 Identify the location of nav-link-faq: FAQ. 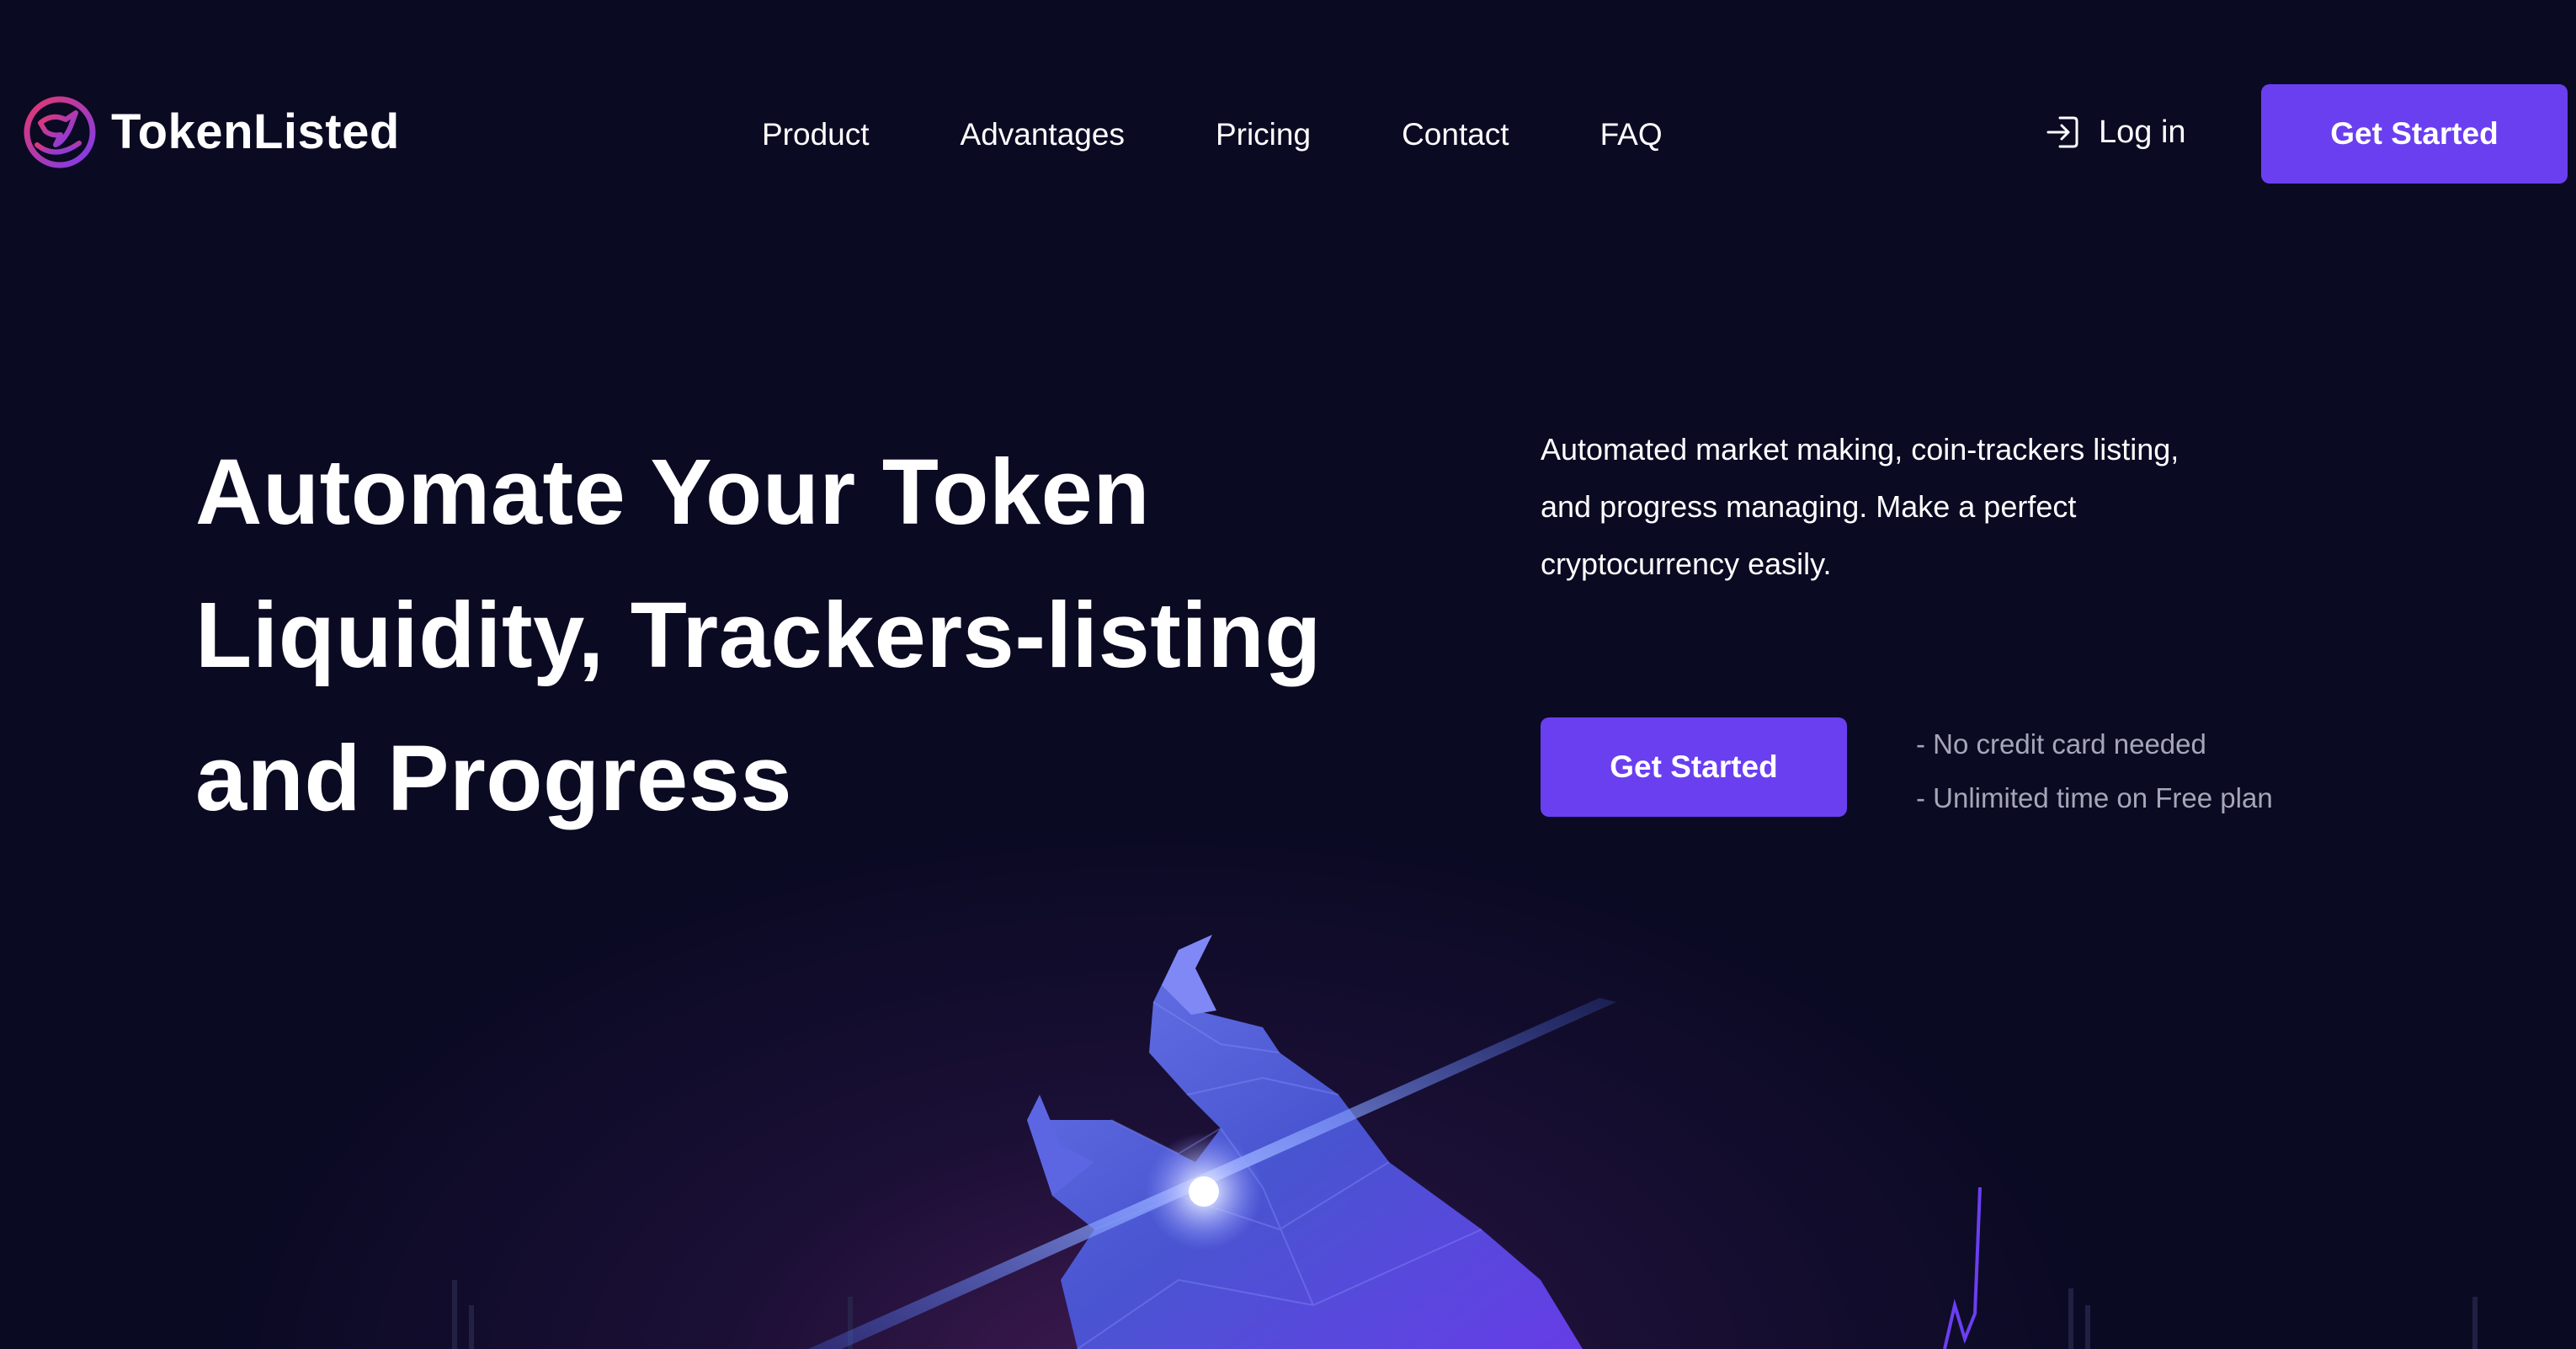
(1632, 135).